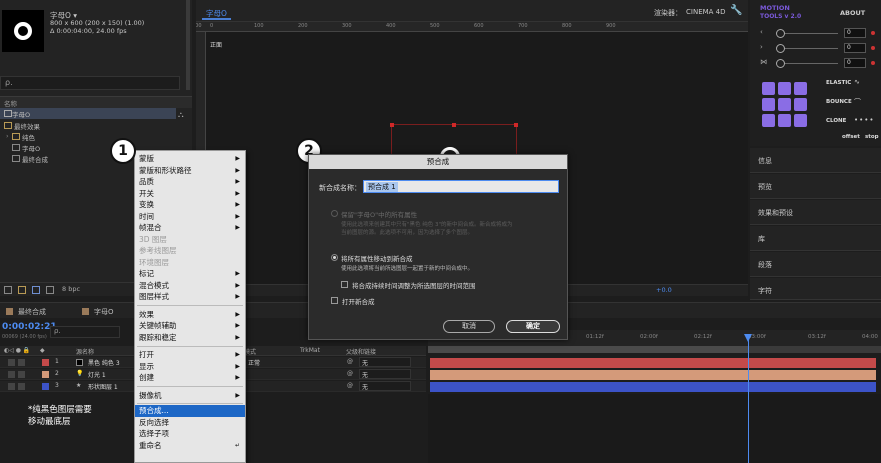 The image size is (881, 463). Describe the element at coordinates (88, 136) in the screenshot. I see `project-item: › 纯色` at that location.